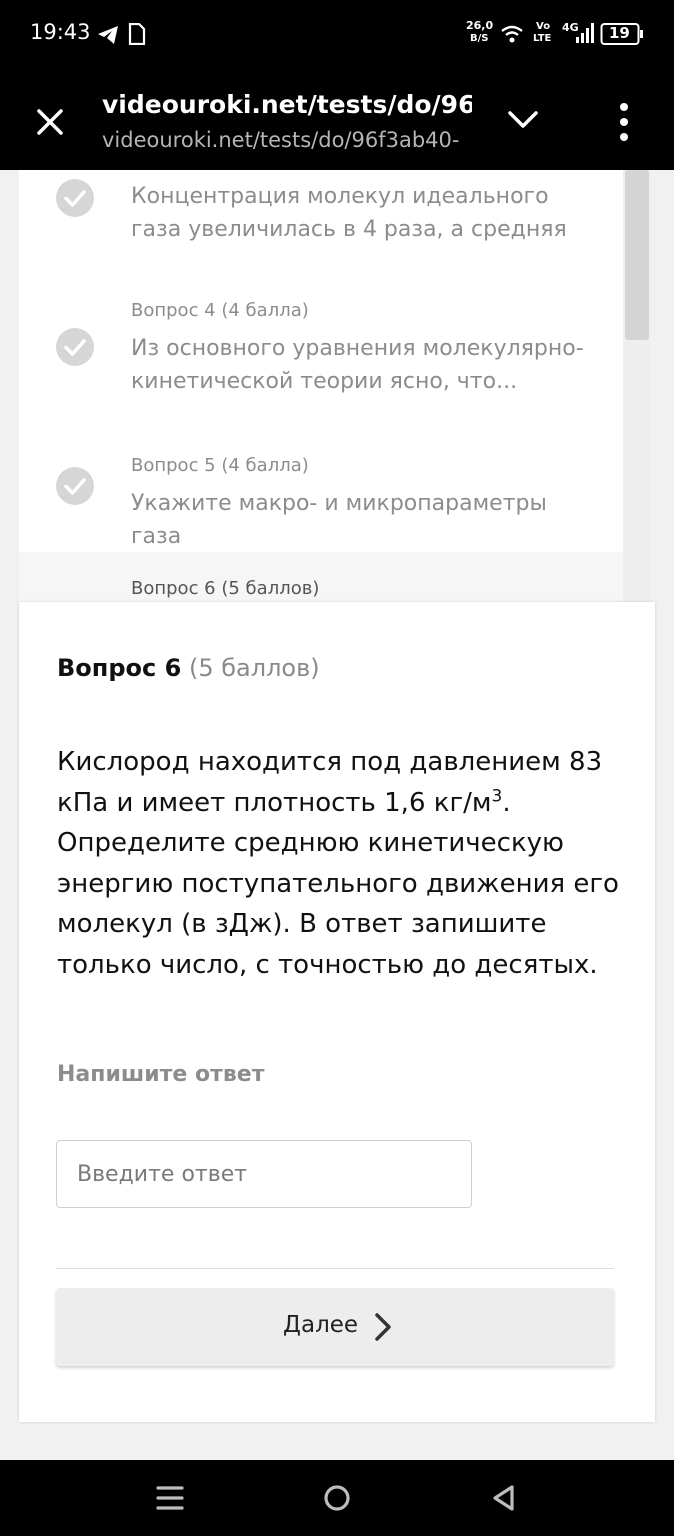 The width and height of the screenshot is (674, 1536). Describe the element at coordinates (512, 34) in the screenshot. I see `wifi-icon` at that location.